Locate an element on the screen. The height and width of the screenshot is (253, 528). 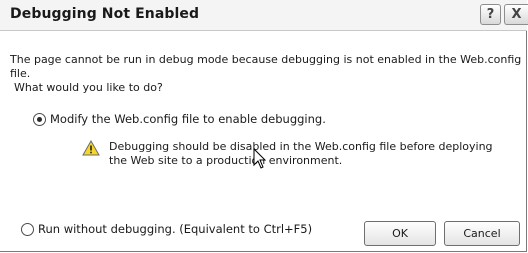
mouse-cursor-icon is located at coordinates (260, 158).